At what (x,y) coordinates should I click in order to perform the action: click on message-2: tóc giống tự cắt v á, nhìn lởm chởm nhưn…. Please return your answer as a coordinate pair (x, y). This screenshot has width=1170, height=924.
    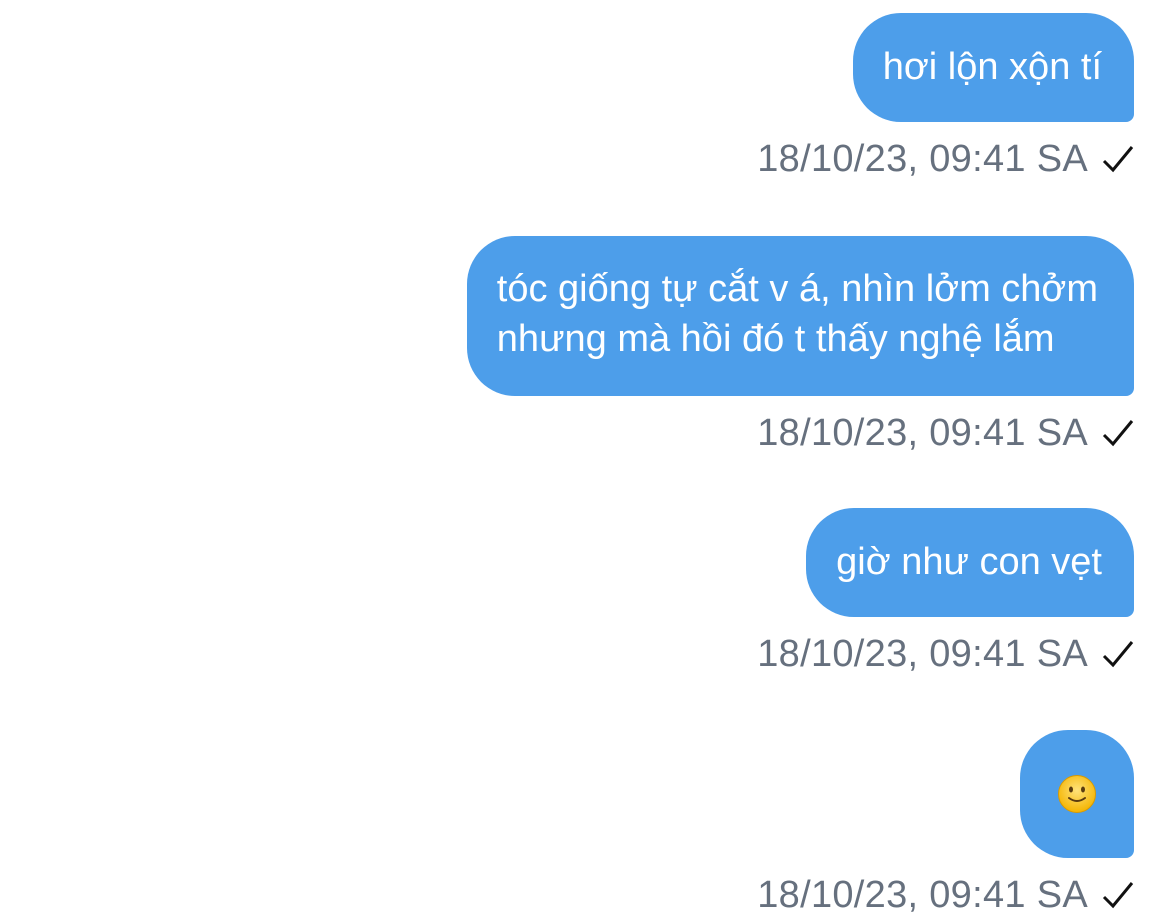
    Looking at the image, I should click on (800, 346).